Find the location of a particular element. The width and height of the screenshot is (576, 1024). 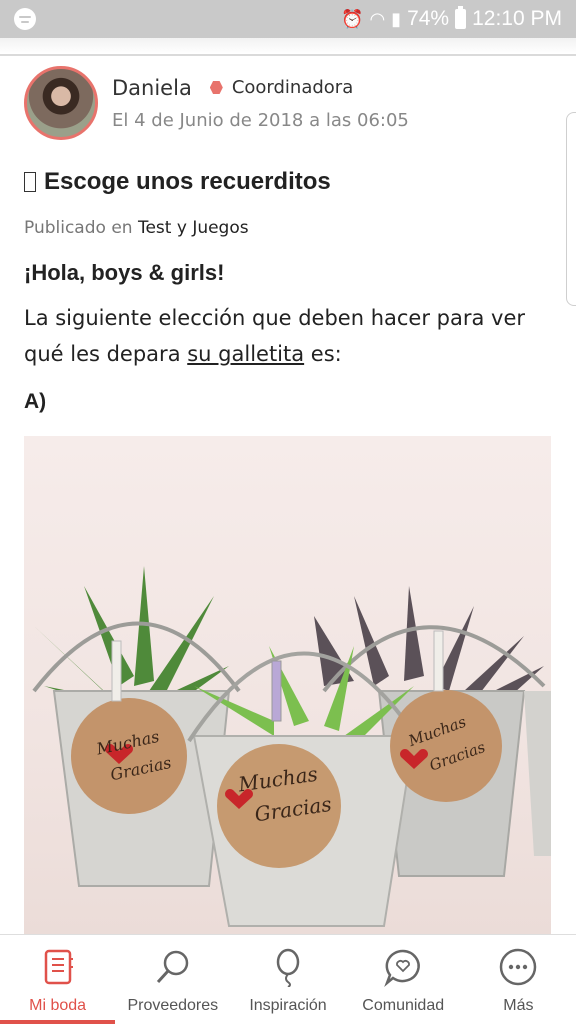

nav-item-mi-boda: Mi boda is located at coordinates (58, 979).